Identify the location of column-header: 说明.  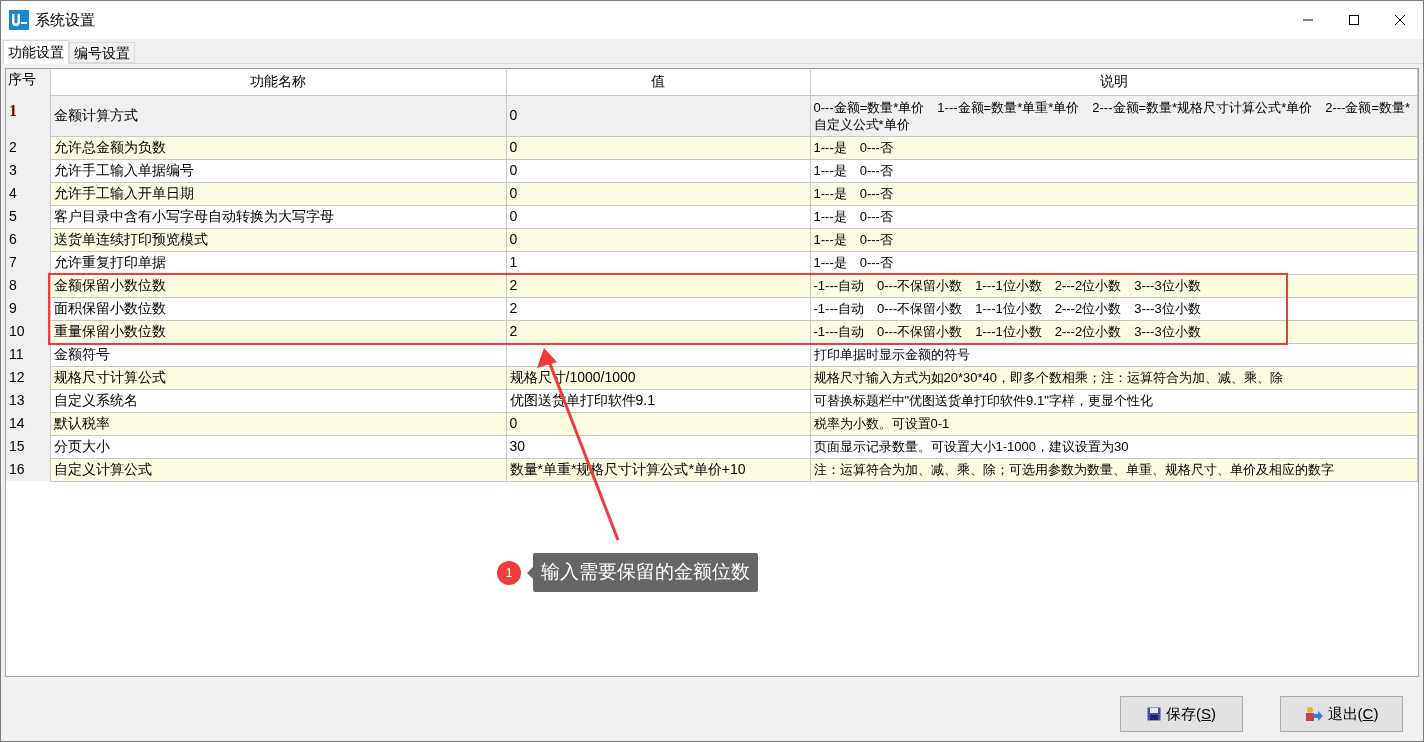
(1114, 82).